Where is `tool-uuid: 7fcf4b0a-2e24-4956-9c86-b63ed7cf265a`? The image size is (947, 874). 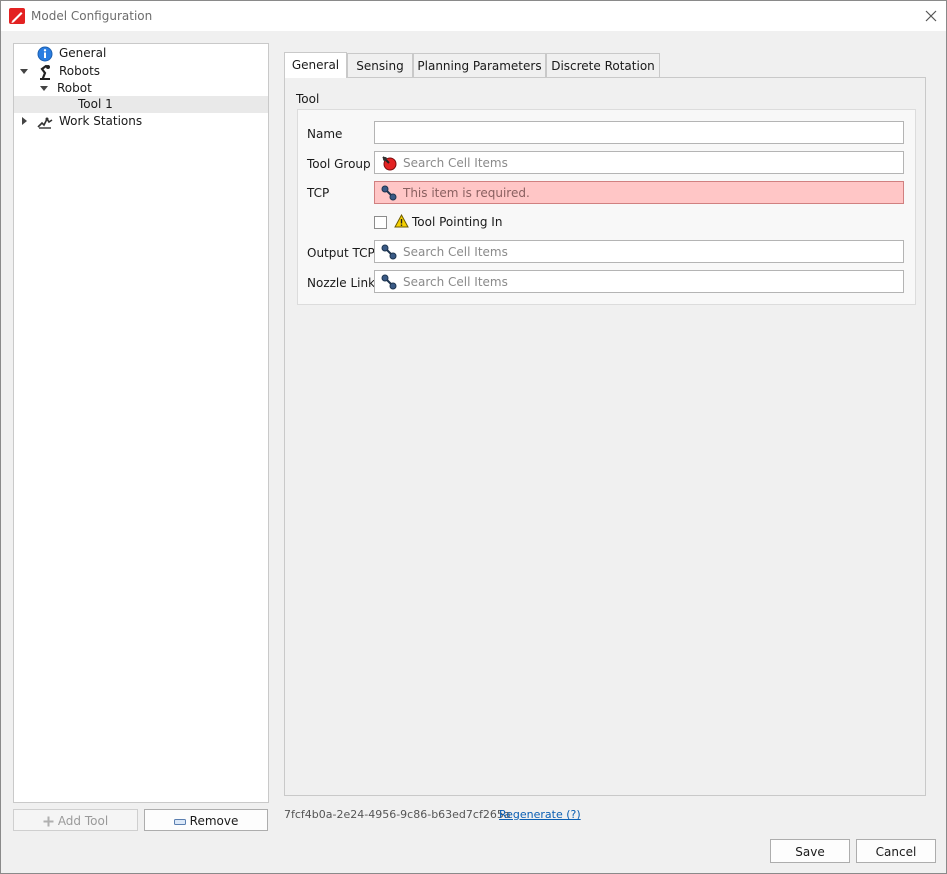
tool-uuid: 7fcf4b0a-2e24-4956-9c86-b63ed7cf265a is located at coordinates (397, 814).